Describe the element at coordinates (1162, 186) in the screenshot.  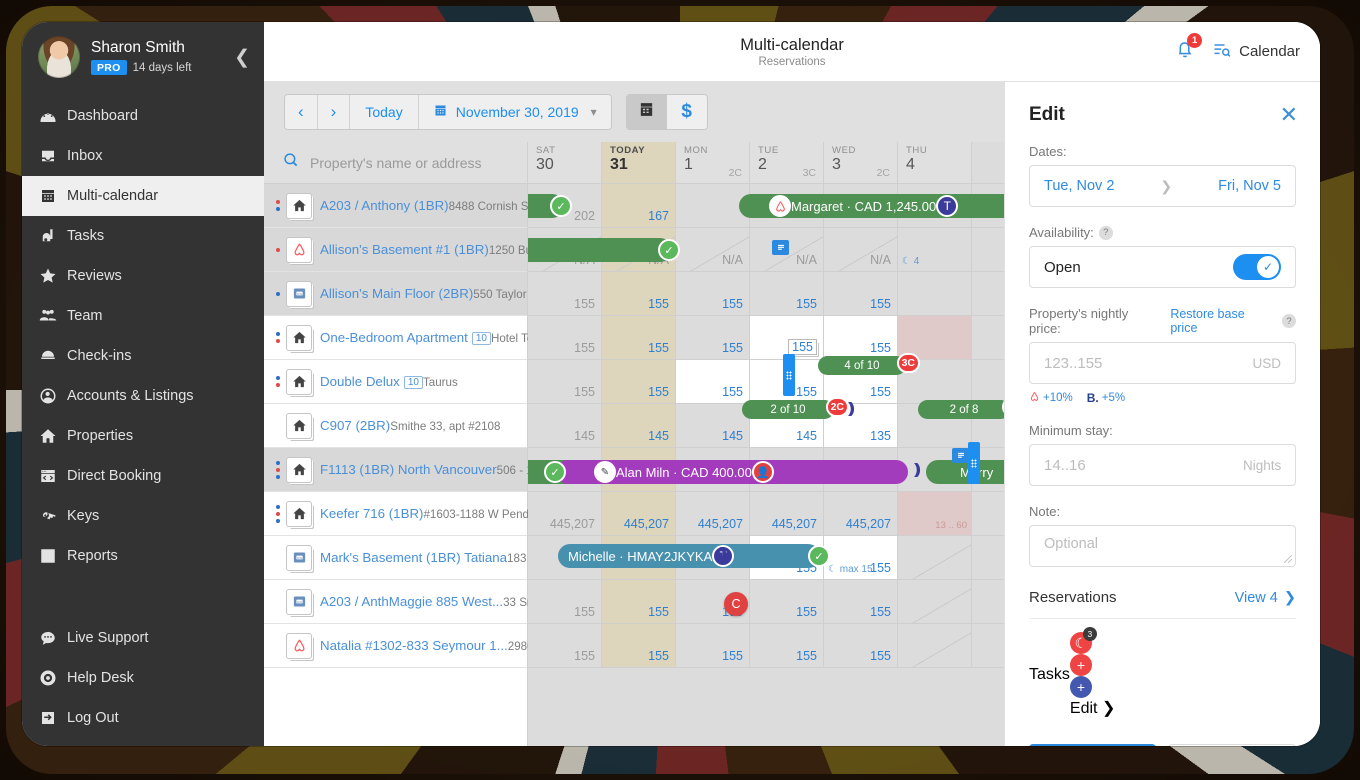
I see `dates-field: Tue, Nov 2 ❯ Fri, Nov 5` at that location.